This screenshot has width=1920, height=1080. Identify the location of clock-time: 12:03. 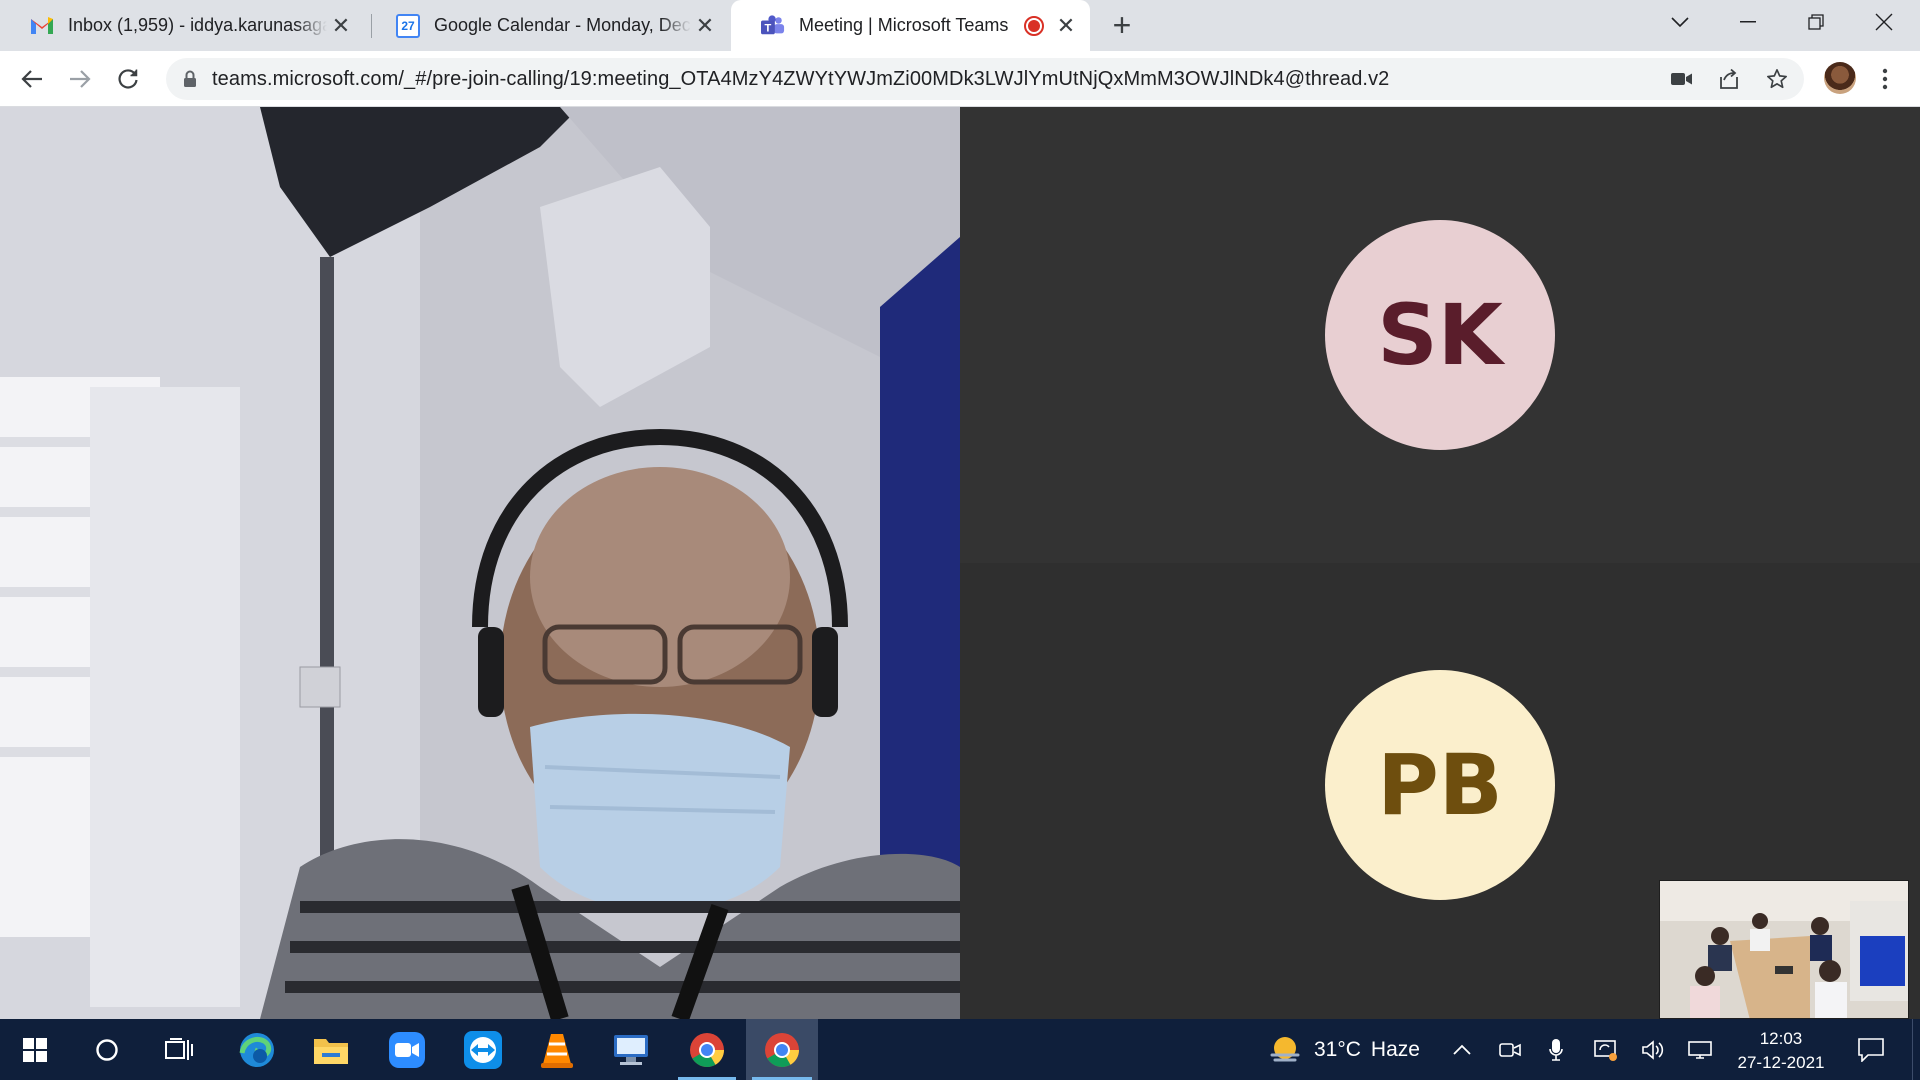
(1781, 1038).